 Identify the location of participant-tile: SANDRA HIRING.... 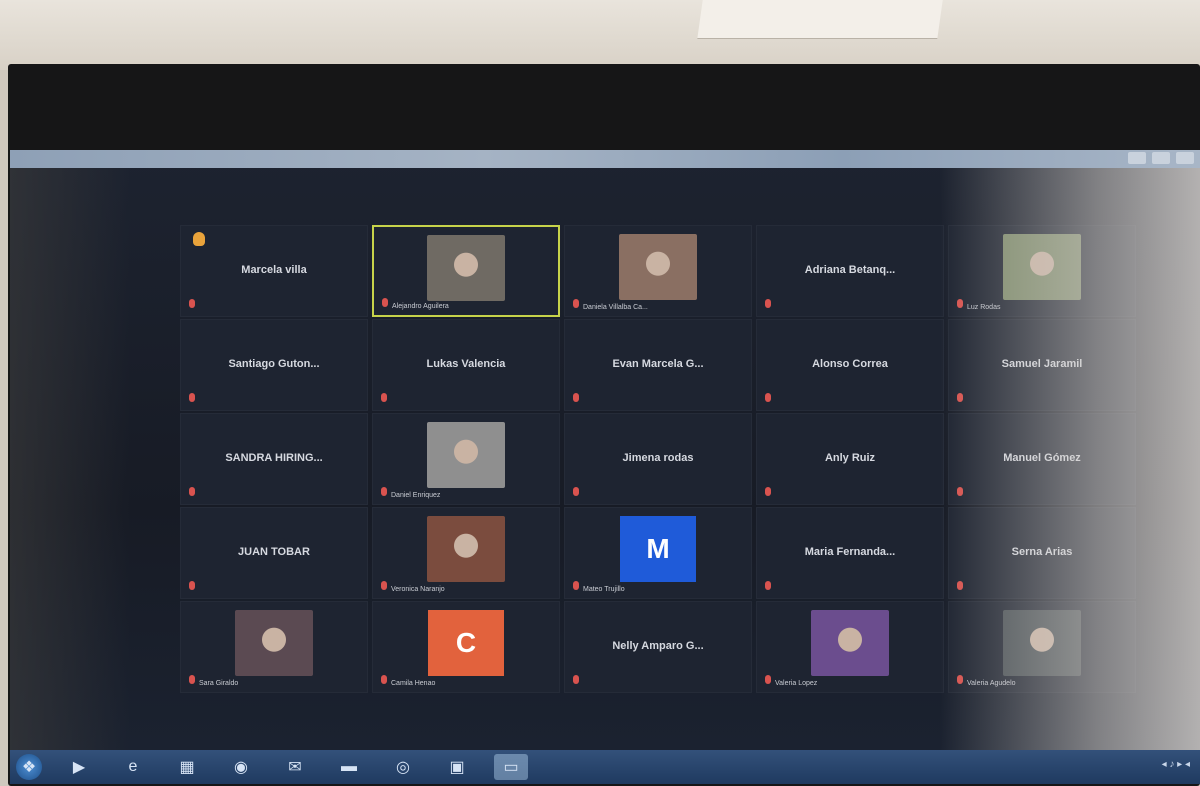
(274, 459).